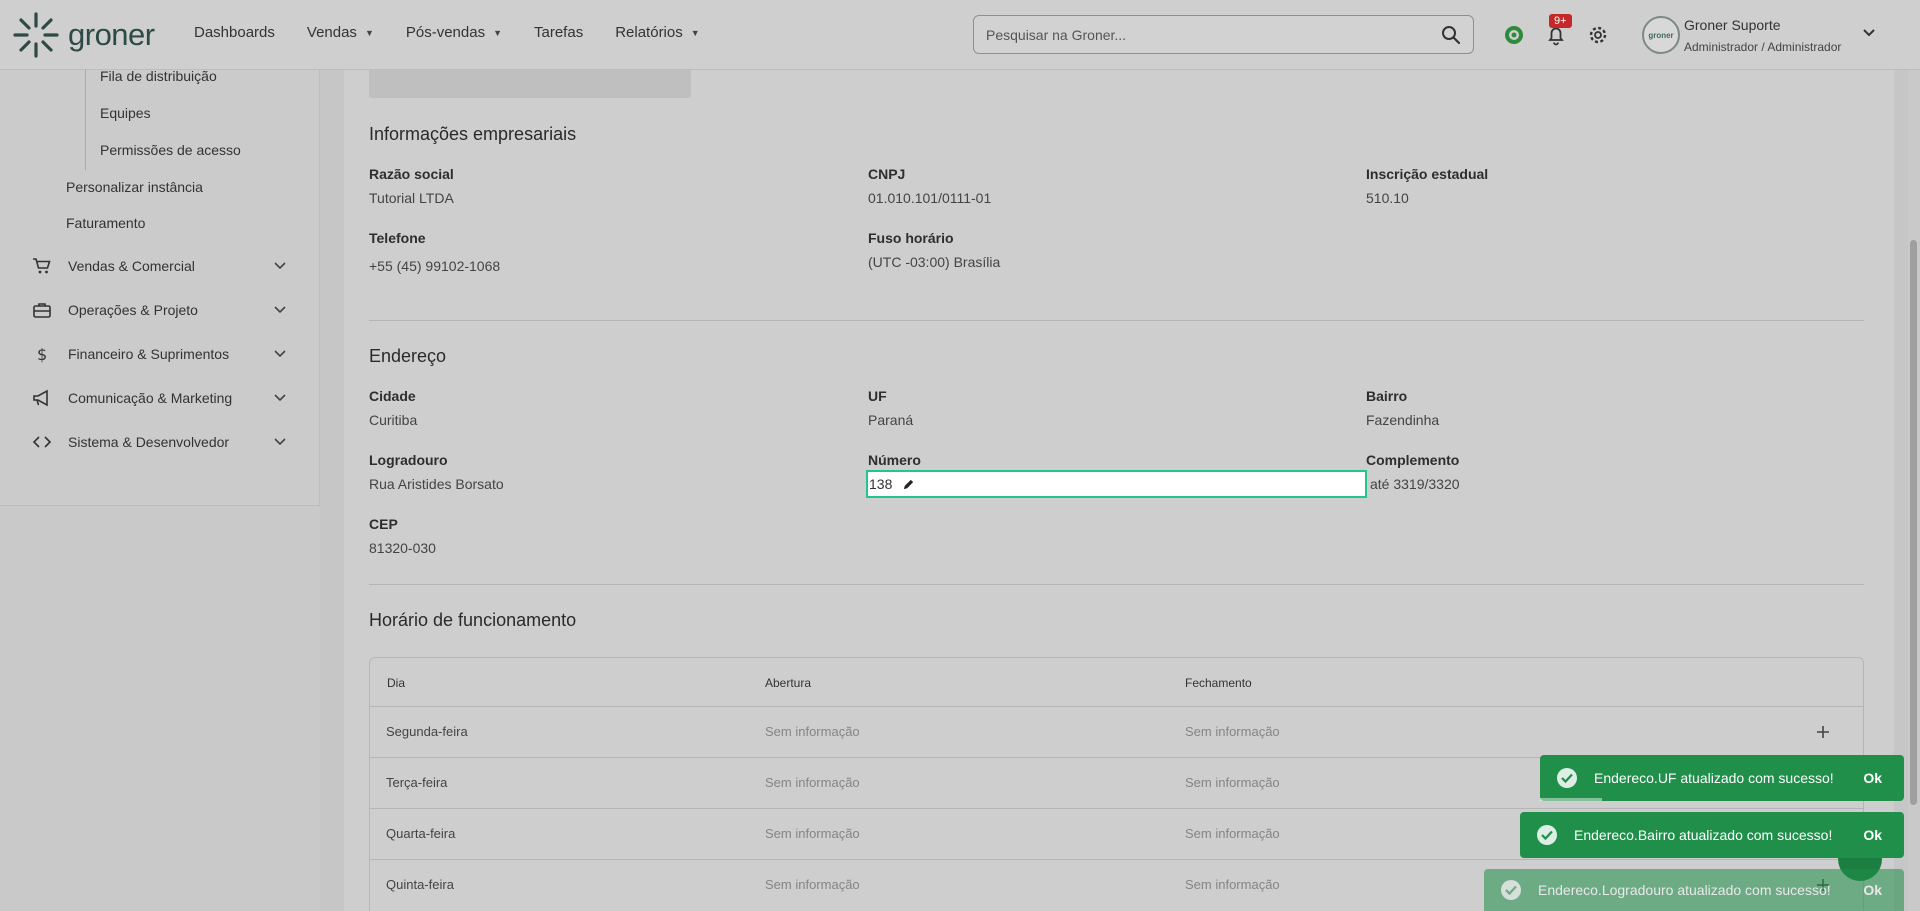 The image size is (1920, 911). I want to click on fuso-horario-value: (UTC -03:00) Brasília, so click(934, 262).